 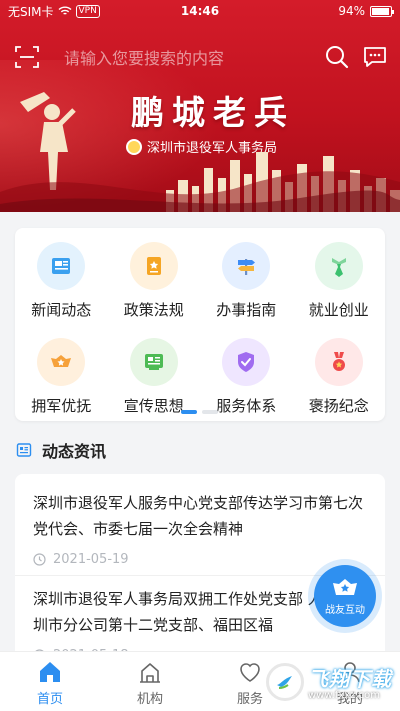 What do you see at coordinates (338, 310) in the screenshot?
I see `category-label: 就业创业` at bounding box center [338, 310].